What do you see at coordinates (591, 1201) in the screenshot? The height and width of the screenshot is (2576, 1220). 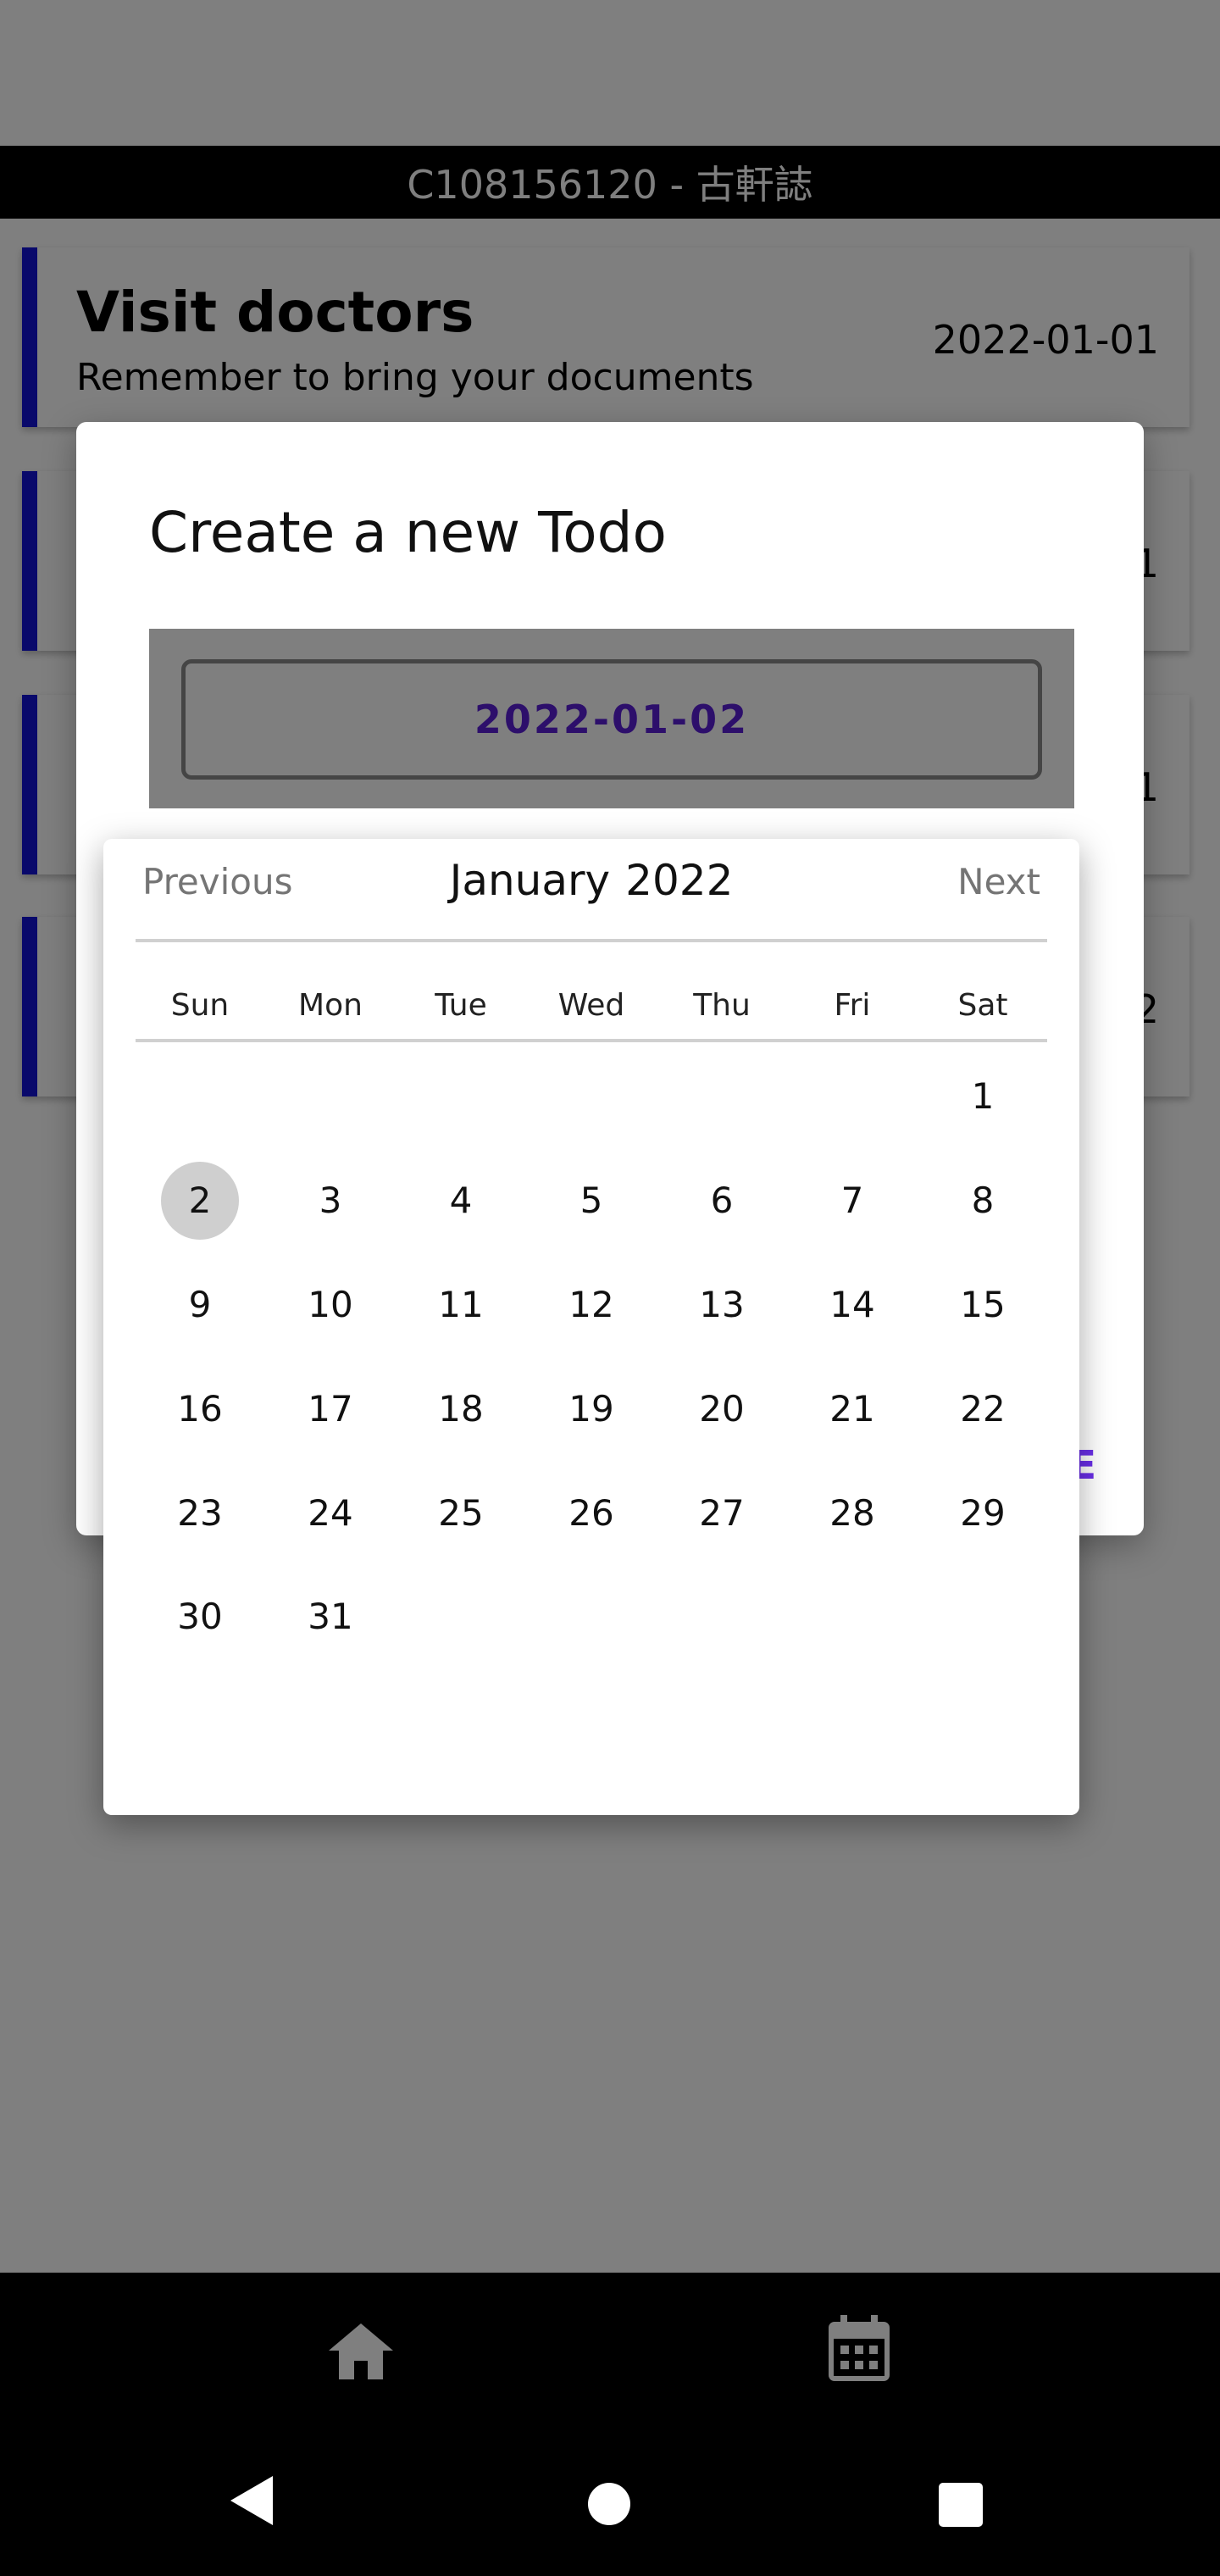 I see `calendar-day: 5` at bounding box center [591, 1201].